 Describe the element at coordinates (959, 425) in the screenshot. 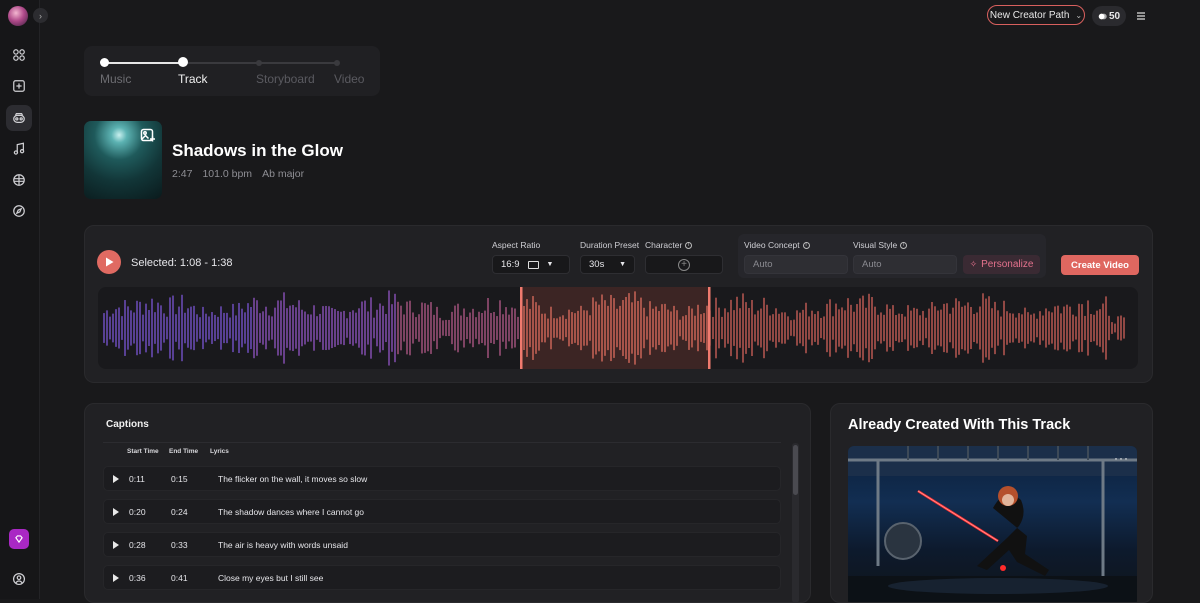

I see `created-videos-title: Already Created With This Track` at that location.